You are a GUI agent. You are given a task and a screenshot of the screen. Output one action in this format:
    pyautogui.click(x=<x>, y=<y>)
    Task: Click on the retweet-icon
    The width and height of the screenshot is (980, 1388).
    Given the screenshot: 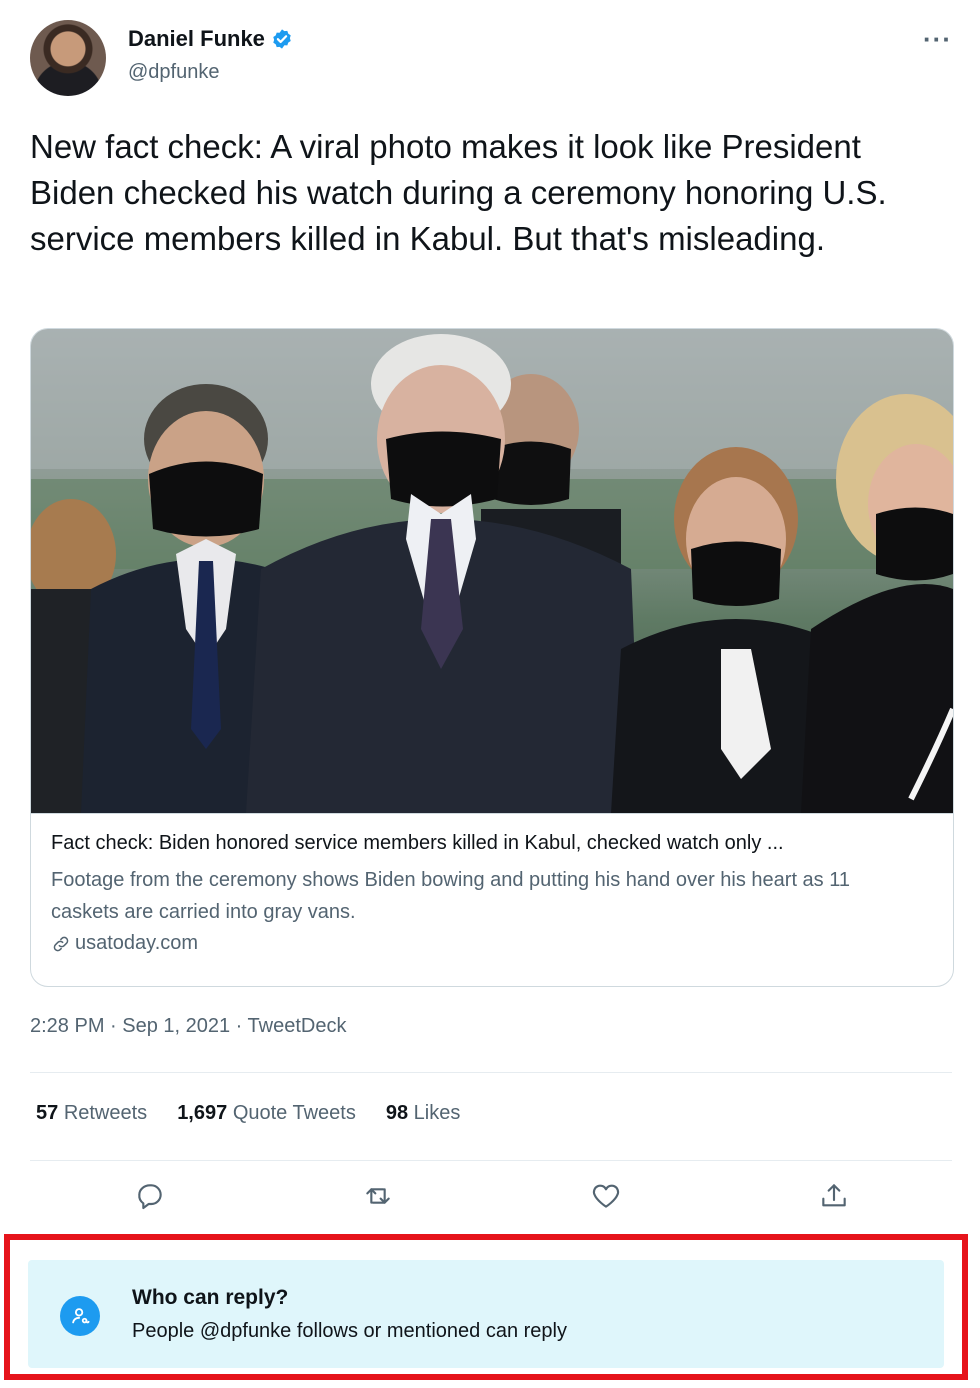 What is the action you would take?
    pyautogui.click(x=378, y=1196)
    